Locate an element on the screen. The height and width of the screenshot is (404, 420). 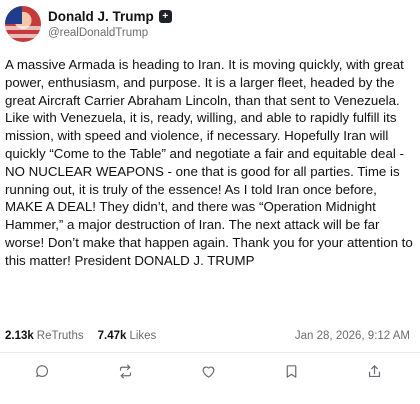
retruth-button is located at coordinates (125, 371).